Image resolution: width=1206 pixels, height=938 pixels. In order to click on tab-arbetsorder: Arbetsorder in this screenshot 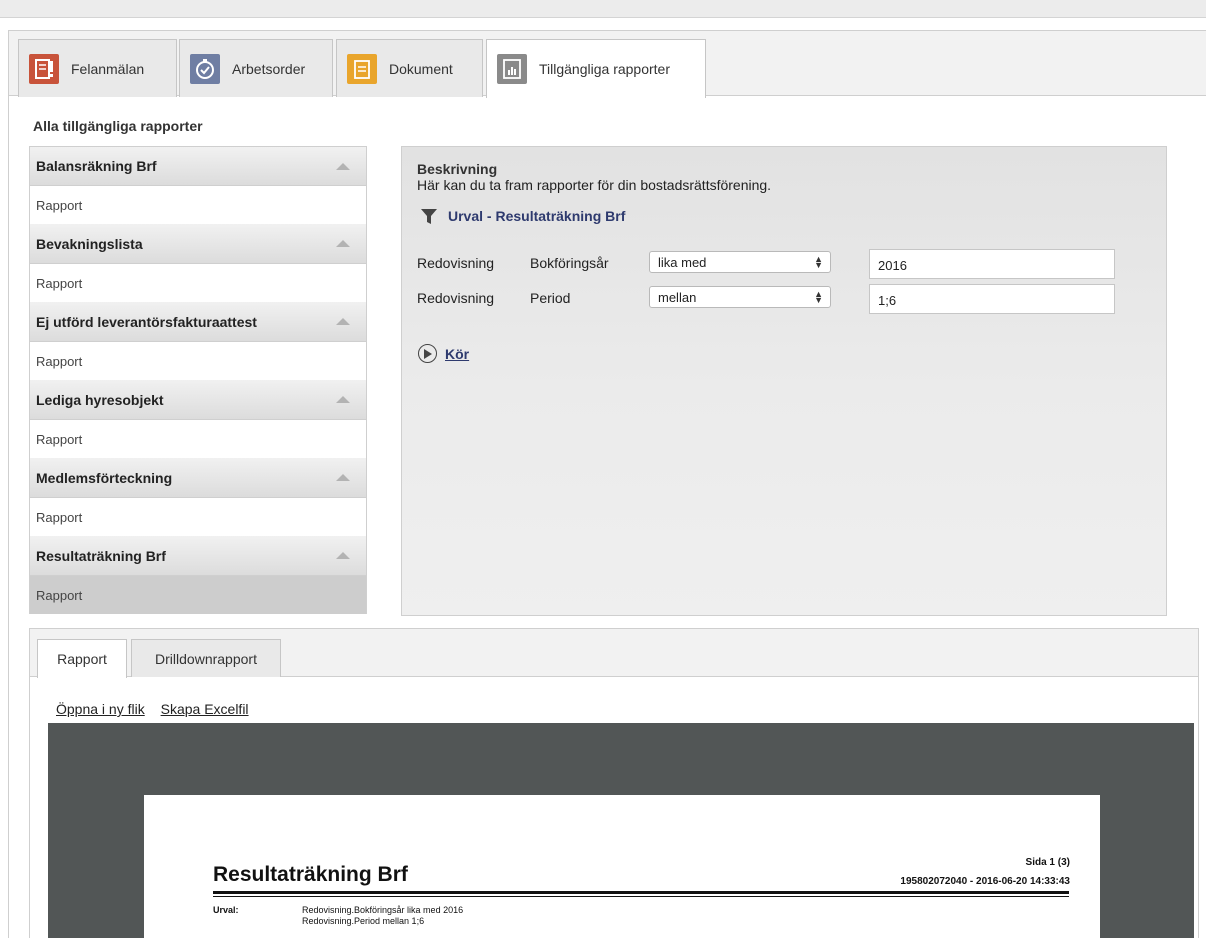, I will do `click(256, 68)`.